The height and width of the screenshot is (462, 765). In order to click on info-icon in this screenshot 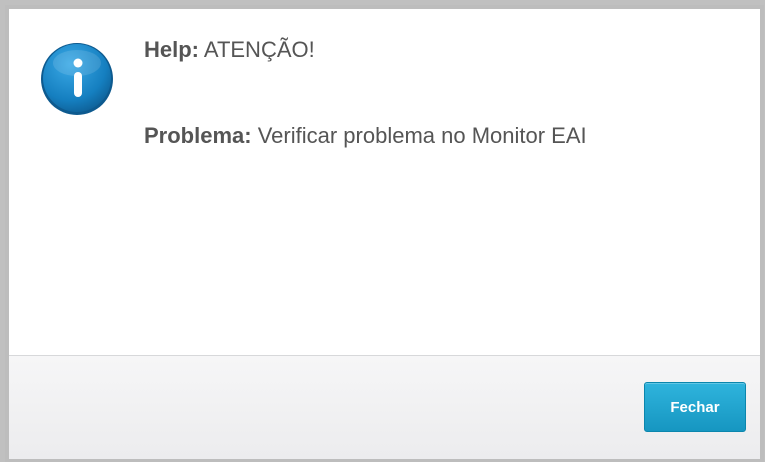, I will do `click(77, 79)`.